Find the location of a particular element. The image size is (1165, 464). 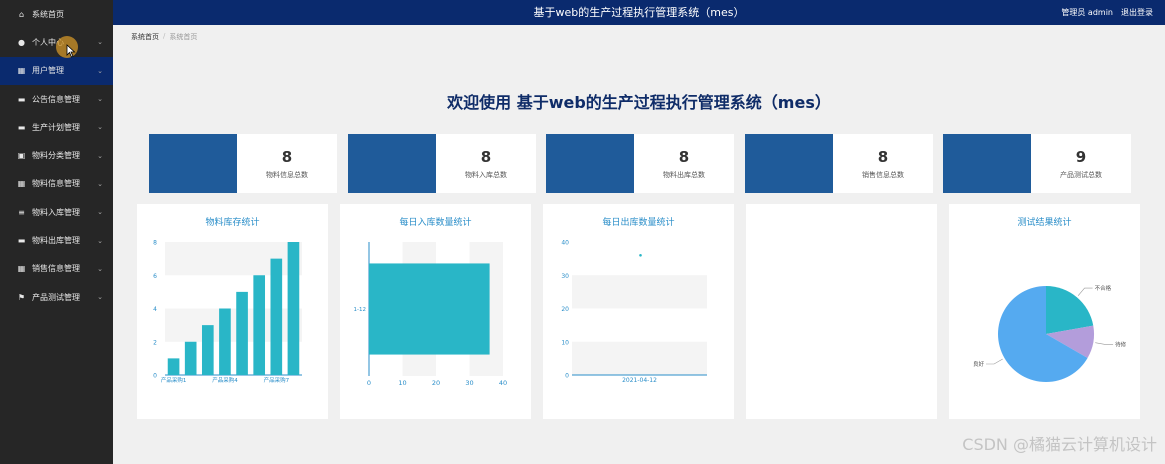

box-icon: ▬ is located at coordinates (21, 241).